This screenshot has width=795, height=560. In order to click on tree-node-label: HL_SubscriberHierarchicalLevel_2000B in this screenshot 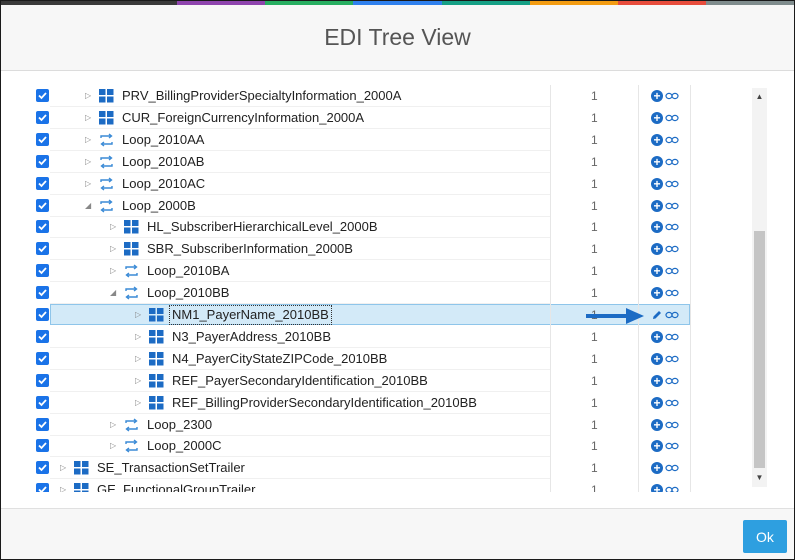, I will do `click(262, 227)`.